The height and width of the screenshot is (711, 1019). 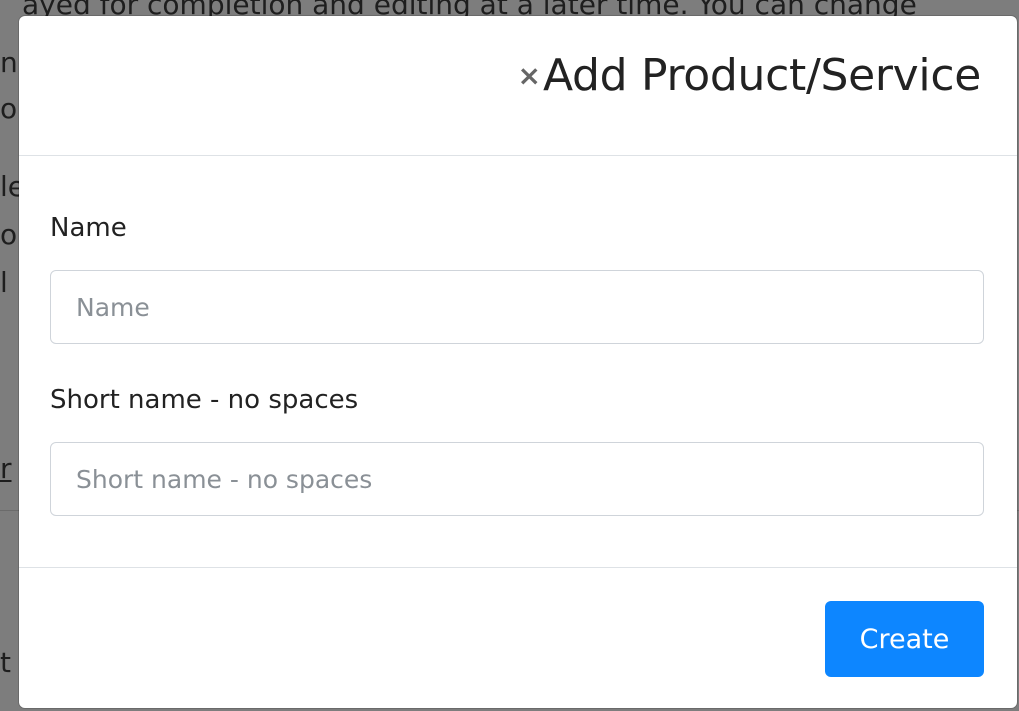 I want to click on modal-header-row: × Add Product/Service, so click(x=750, y=76).